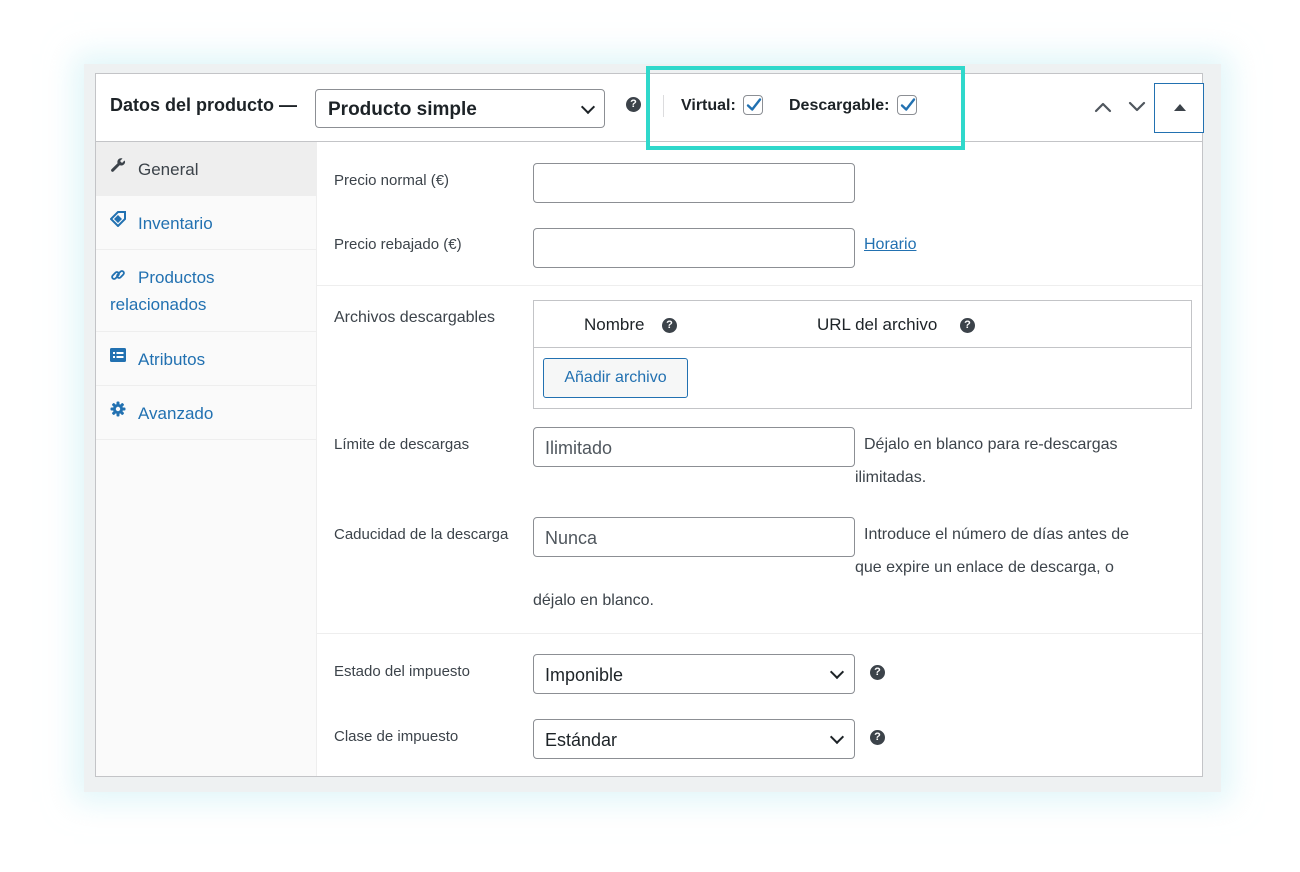 The height and width of the screenshot is (872, 1300). What do you see at coordinates (694, 674) in the screenshot?
I see `tax-status-select: Imponible` at bounding box center [694, 674].